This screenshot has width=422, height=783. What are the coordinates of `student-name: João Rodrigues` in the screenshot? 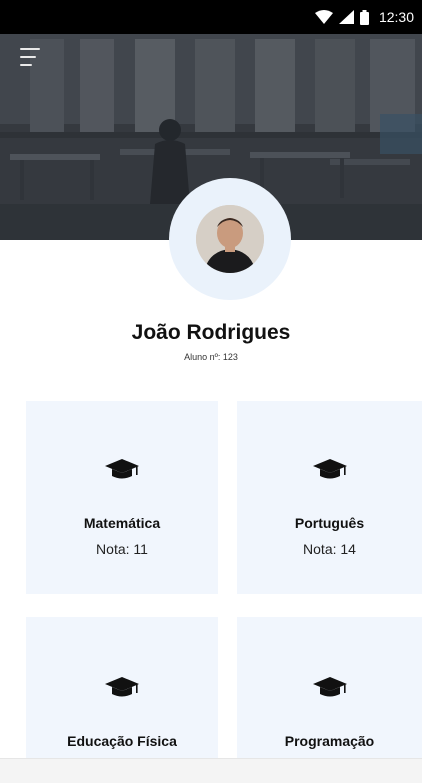 It's located at (211, 332).